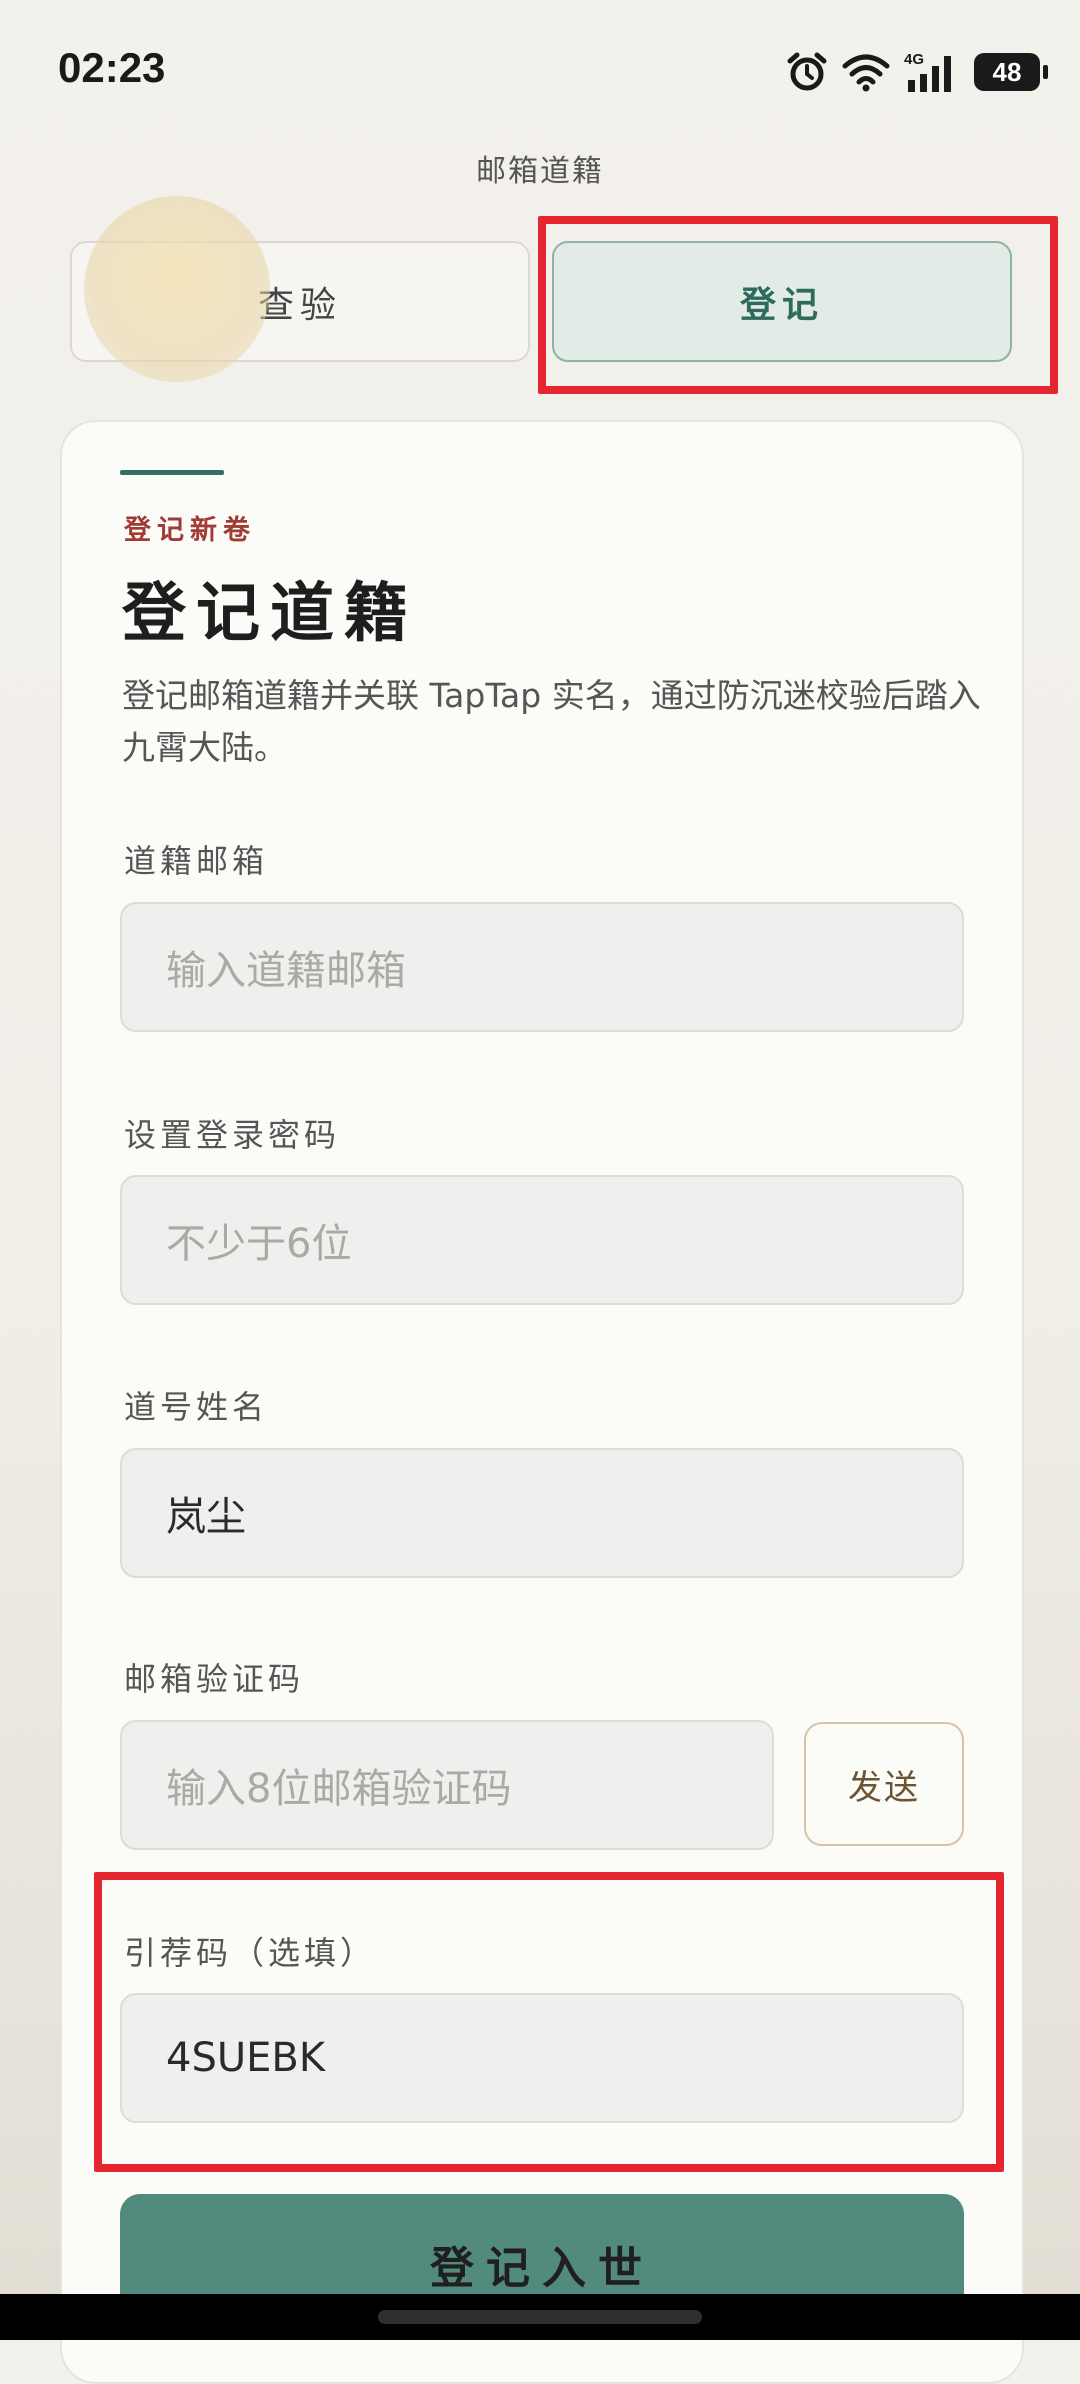  I want to click on referral-label: 引荐码（选填）, so click(250, 1953).